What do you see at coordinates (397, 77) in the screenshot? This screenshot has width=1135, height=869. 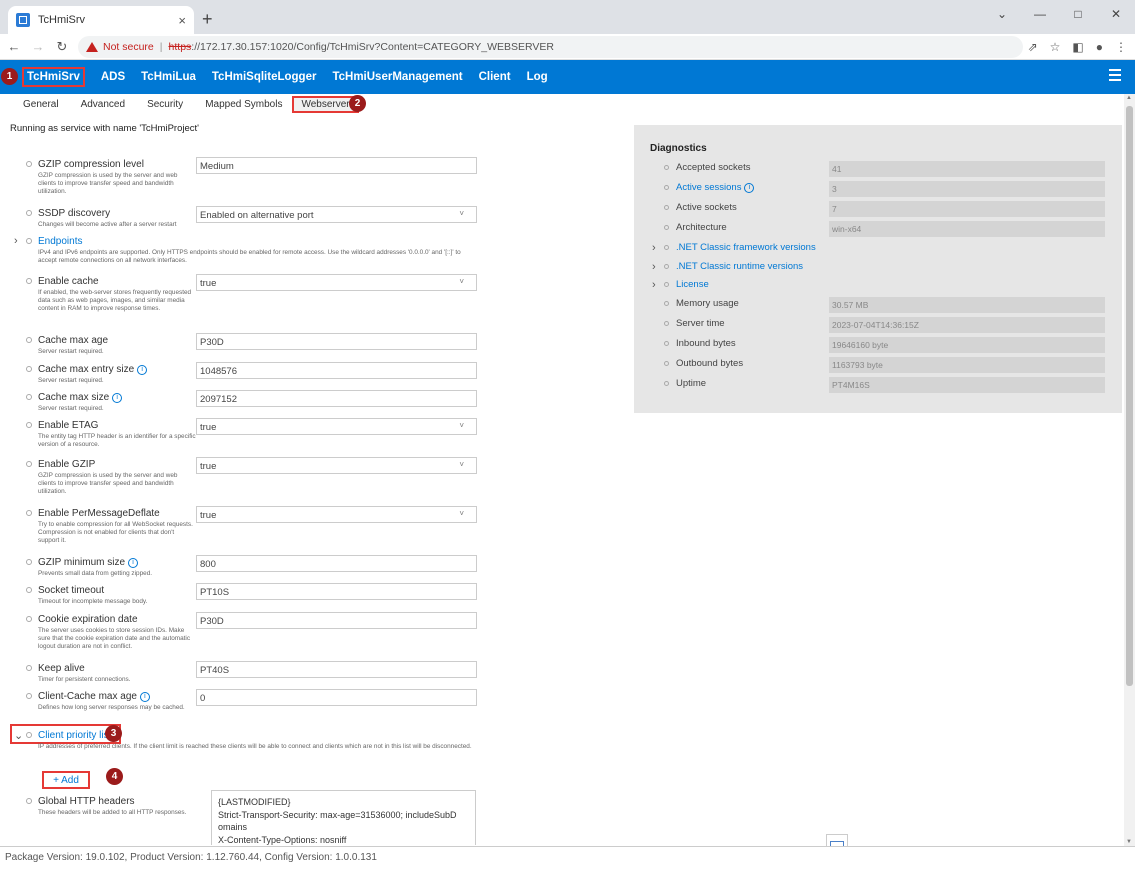 I see `nav-tchmiusermanagement: TcHmiUserManagement` at bounding box center [397, 77].